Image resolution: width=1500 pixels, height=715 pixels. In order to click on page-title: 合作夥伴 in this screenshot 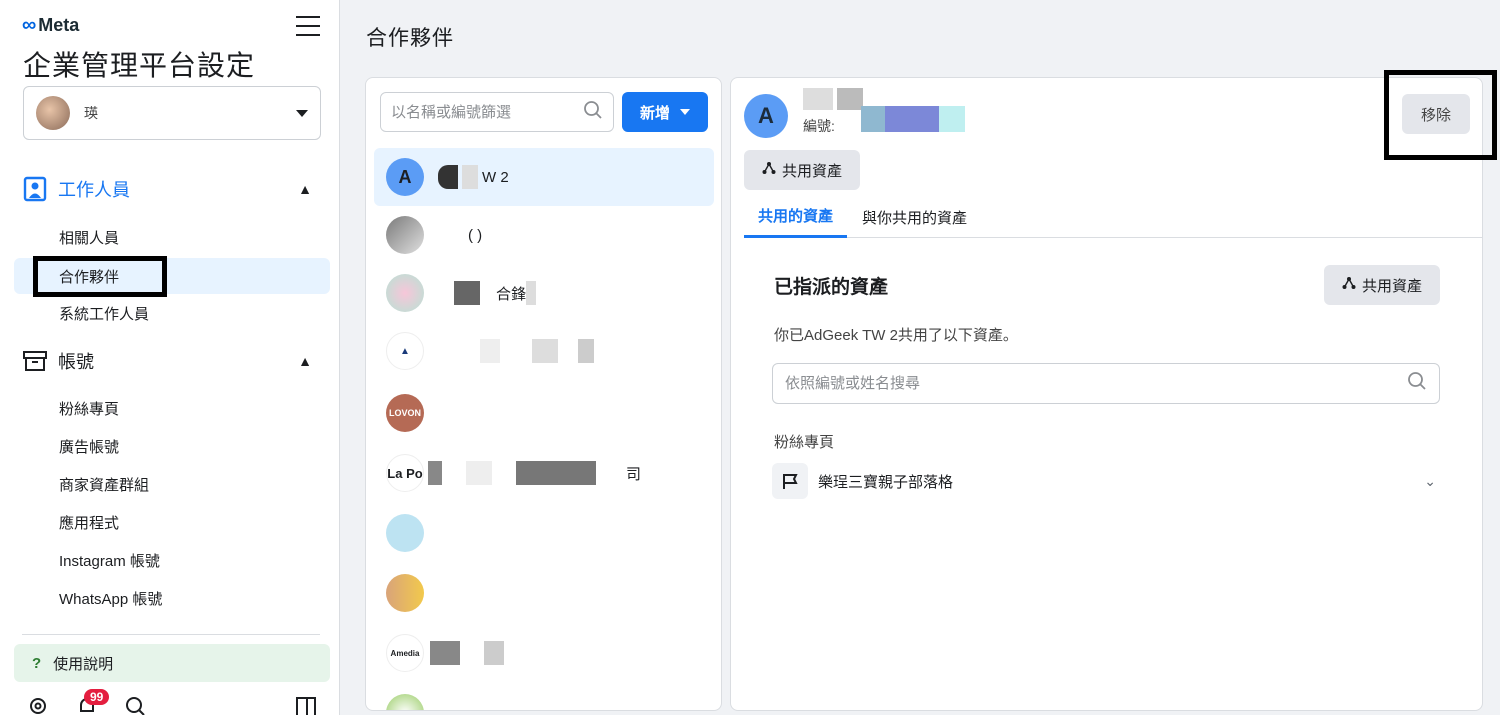, I will do `click(410, 38)`.